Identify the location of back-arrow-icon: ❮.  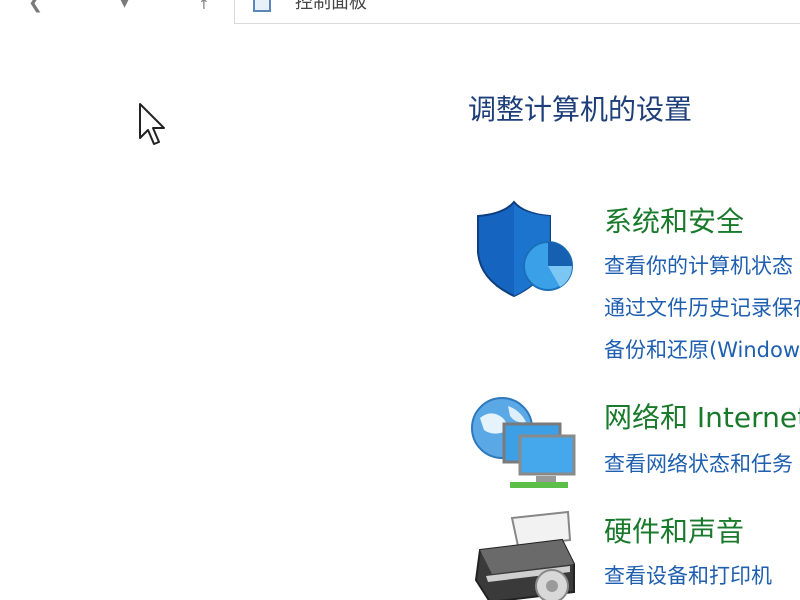
(35, 6).